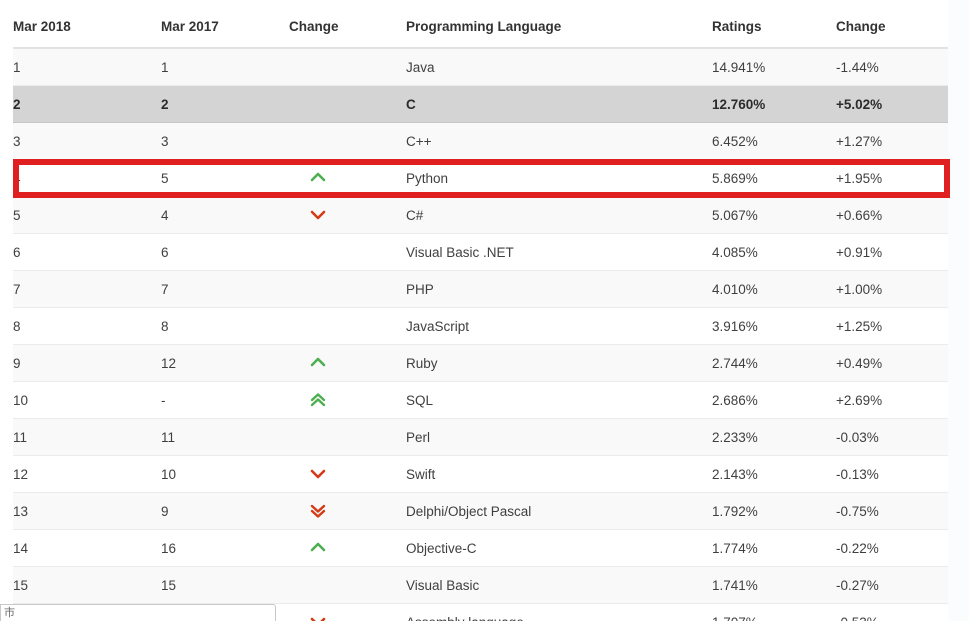  I want to click on table-row: 11 11 Perl 2.233% -0.03%, so click(480, 437).